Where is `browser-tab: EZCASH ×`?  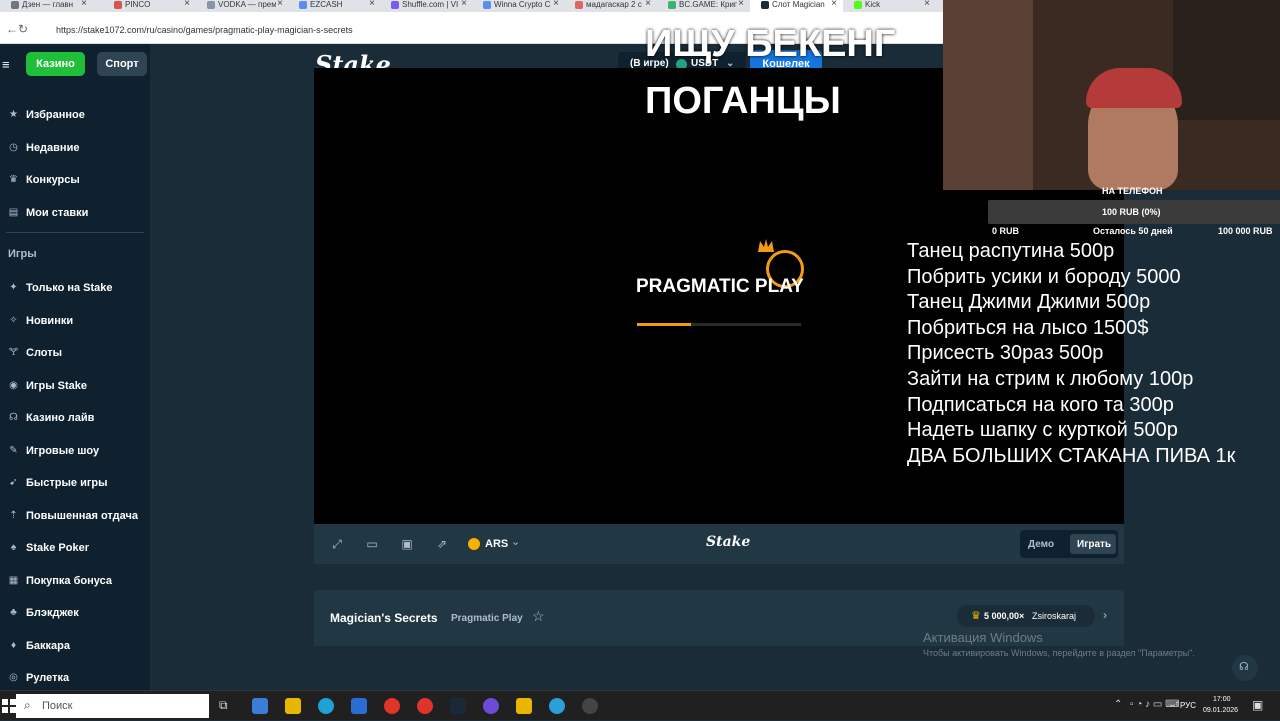
browser-tab: EZCASH × is located at coordinates (334, 6).